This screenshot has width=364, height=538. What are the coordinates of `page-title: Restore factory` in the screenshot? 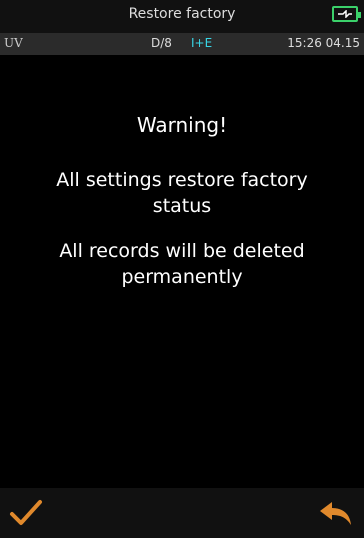 It's located at (182, 14).